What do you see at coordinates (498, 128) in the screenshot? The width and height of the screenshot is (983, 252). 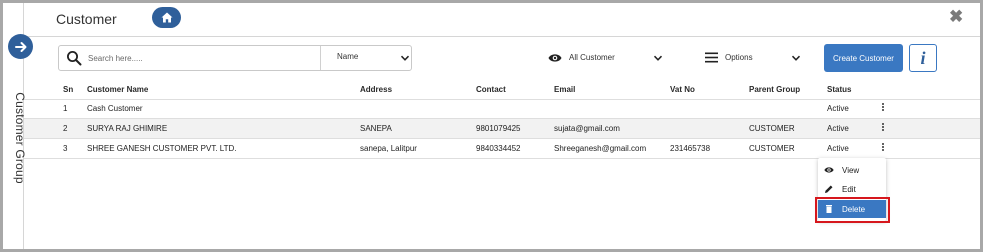 I see `cell-contact: 9801079425` at bounding box center [498, 128].